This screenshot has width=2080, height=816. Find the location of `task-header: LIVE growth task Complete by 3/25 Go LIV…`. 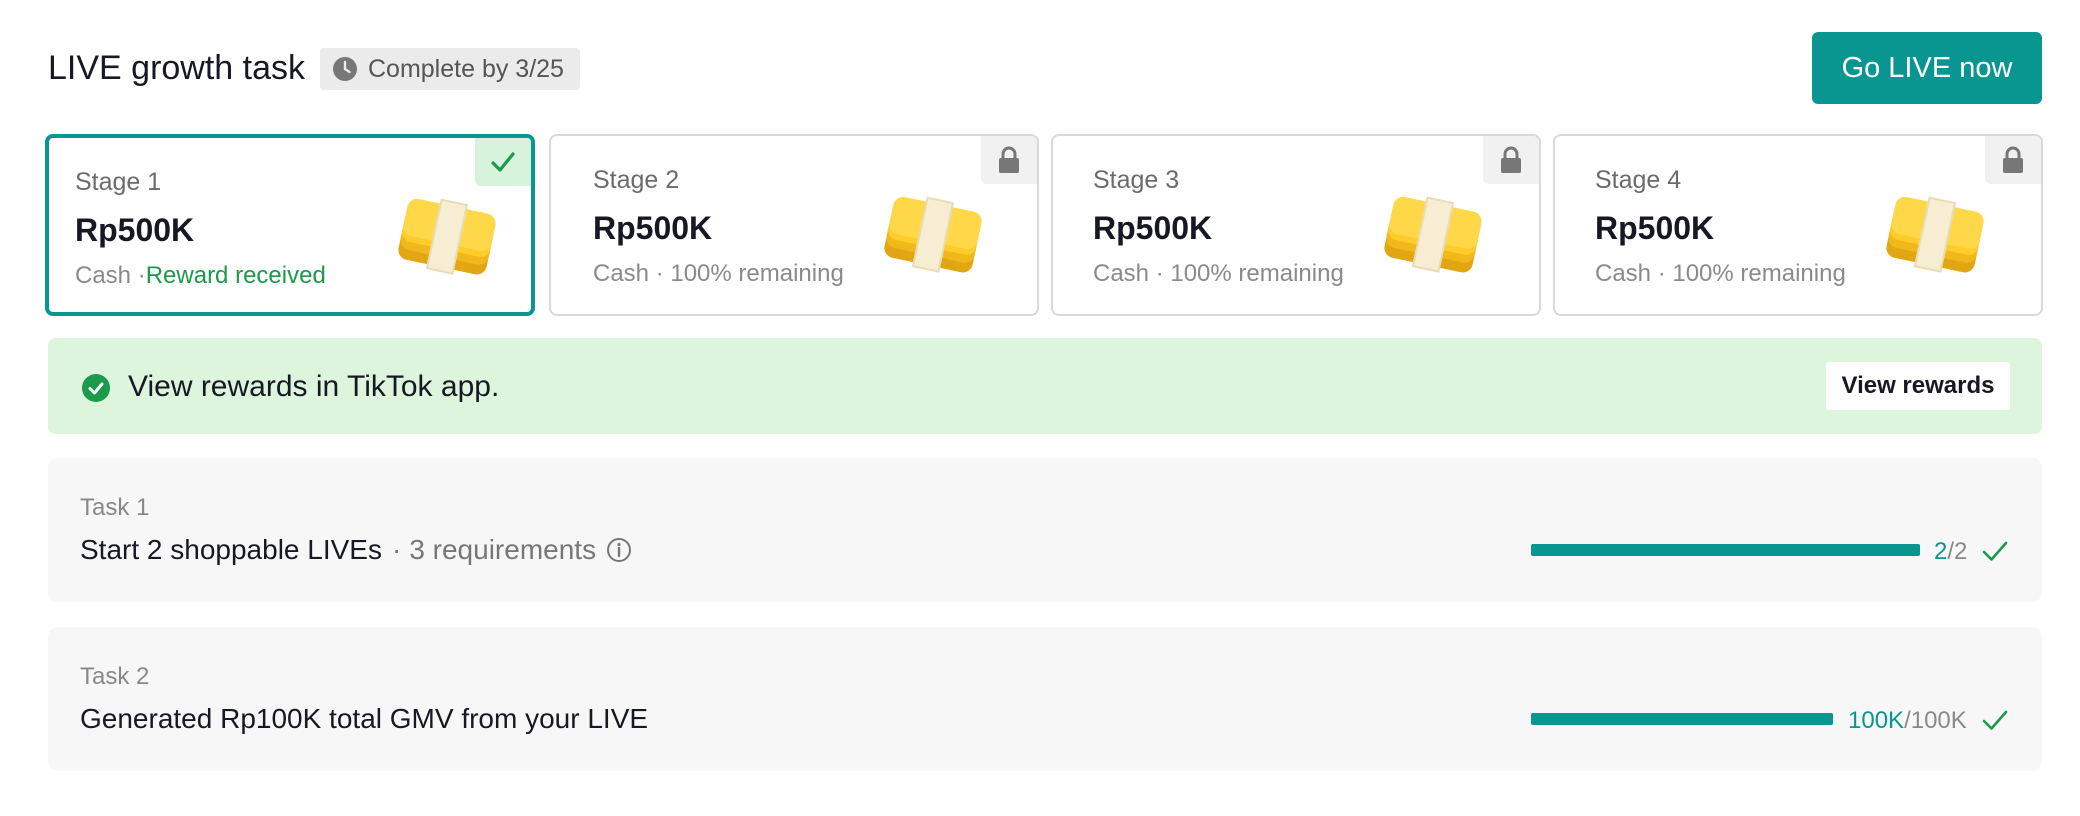

task-header: LIVE growth task Complete by 3/25 Go LIV… is located at coordinates (1045, 68).